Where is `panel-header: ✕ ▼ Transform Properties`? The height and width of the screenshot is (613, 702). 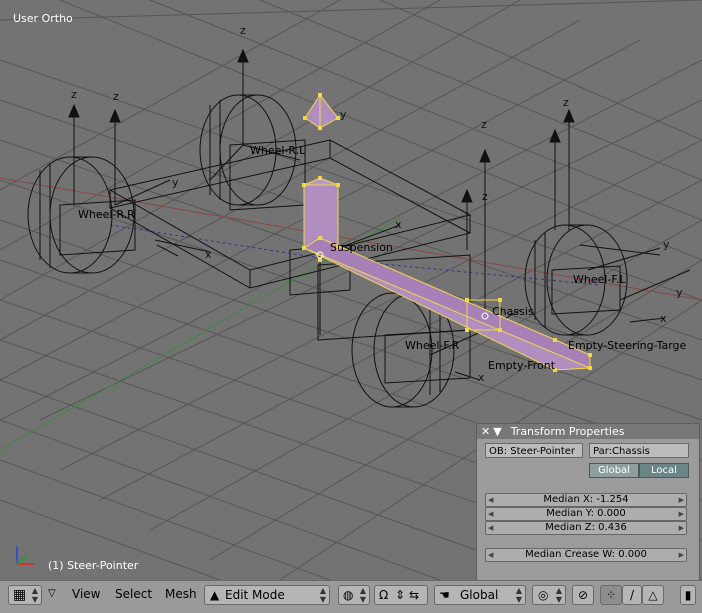 panel-header: ✕ ▼ Transform Properties is located at coordinates (588, 431).